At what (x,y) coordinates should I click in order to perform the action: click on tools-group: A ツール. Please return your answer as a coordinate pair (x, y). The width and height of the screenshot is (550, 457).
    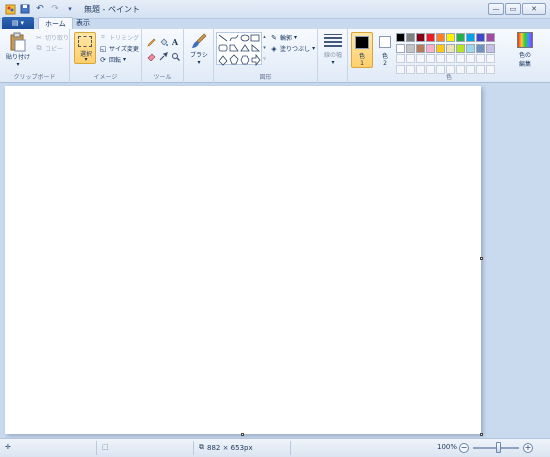
    Looking at the image, I should click on (163, 56).